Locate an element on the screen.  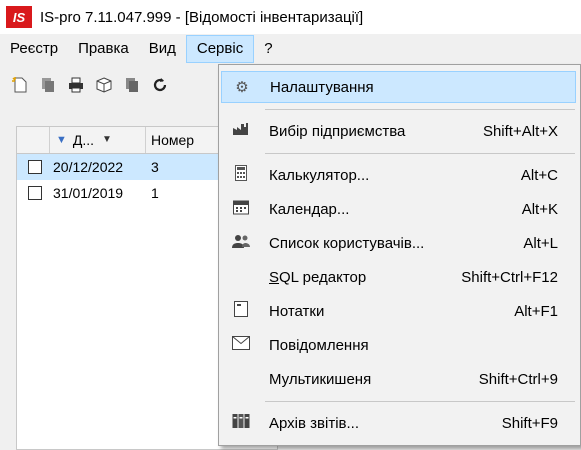
factory-icon is located at coordinates (241, 131).